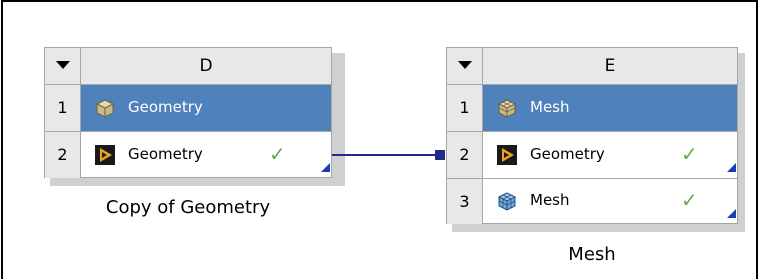  What do you see at coordinates (610, 201) in the screenshot?
I see `cell-mesh: Mesh ✓` at bounding box center [610, 201].